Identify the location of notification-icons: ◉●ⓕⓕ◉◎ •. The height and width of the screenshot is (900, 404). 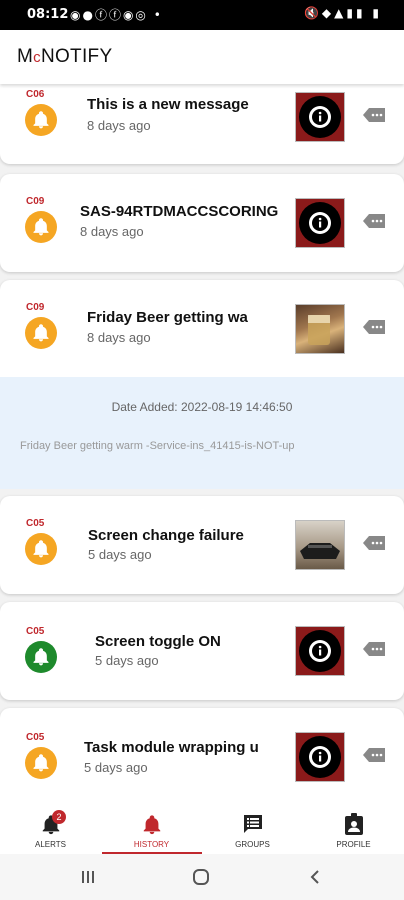
(116, 15).